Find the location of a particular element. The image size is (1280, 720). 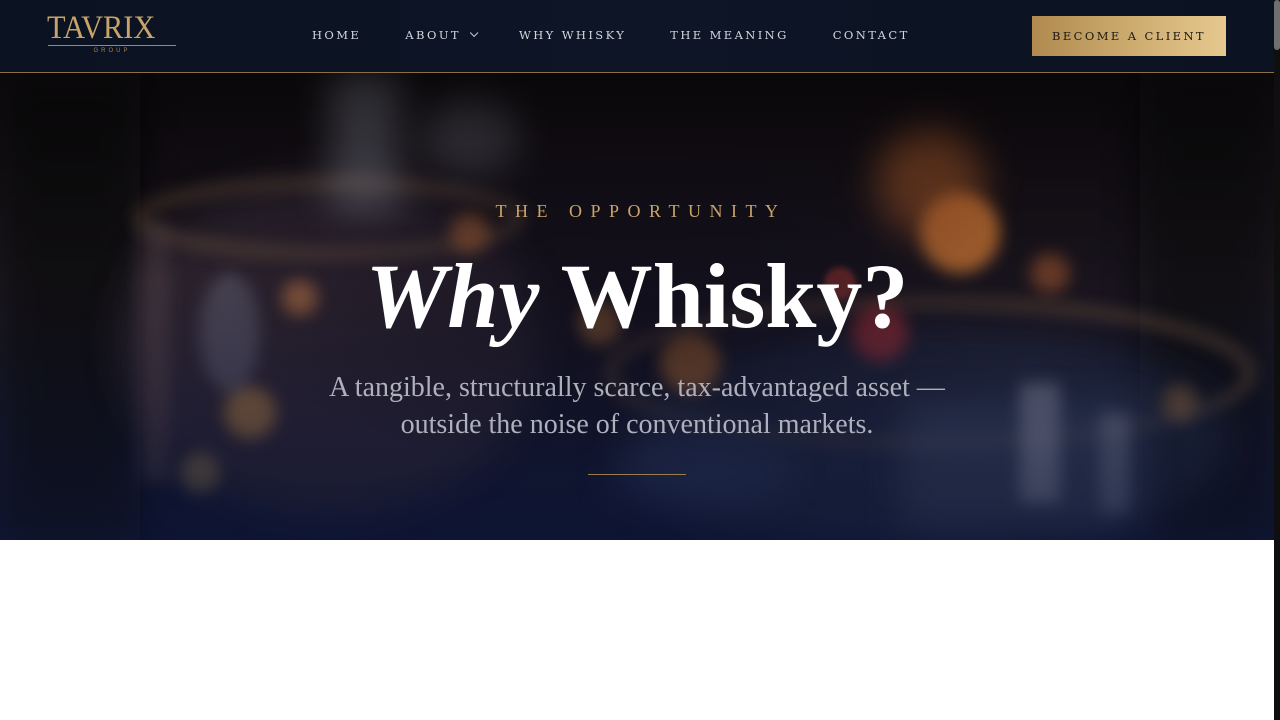

hero-eyebrow: THE OPPORTUNITY is located at coordinates (641, 211).